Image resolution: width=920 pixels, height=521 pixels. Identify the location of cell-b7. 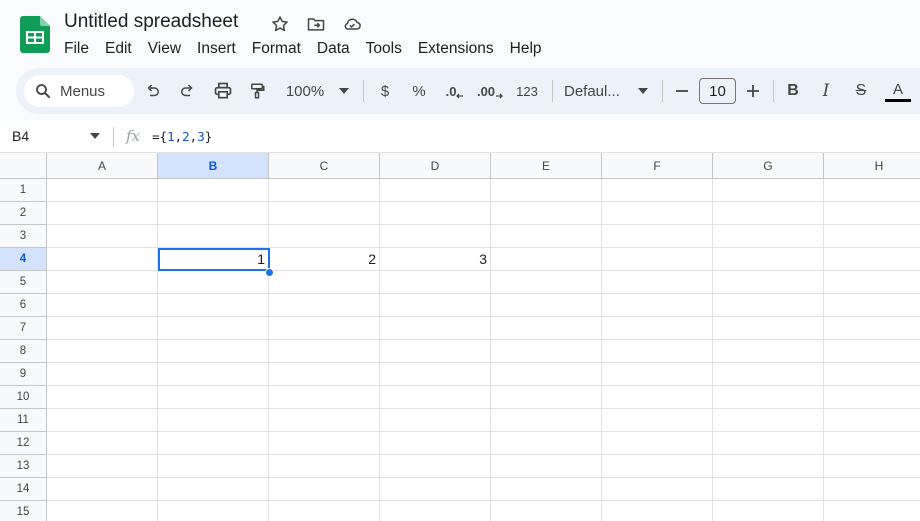
(213, 328).